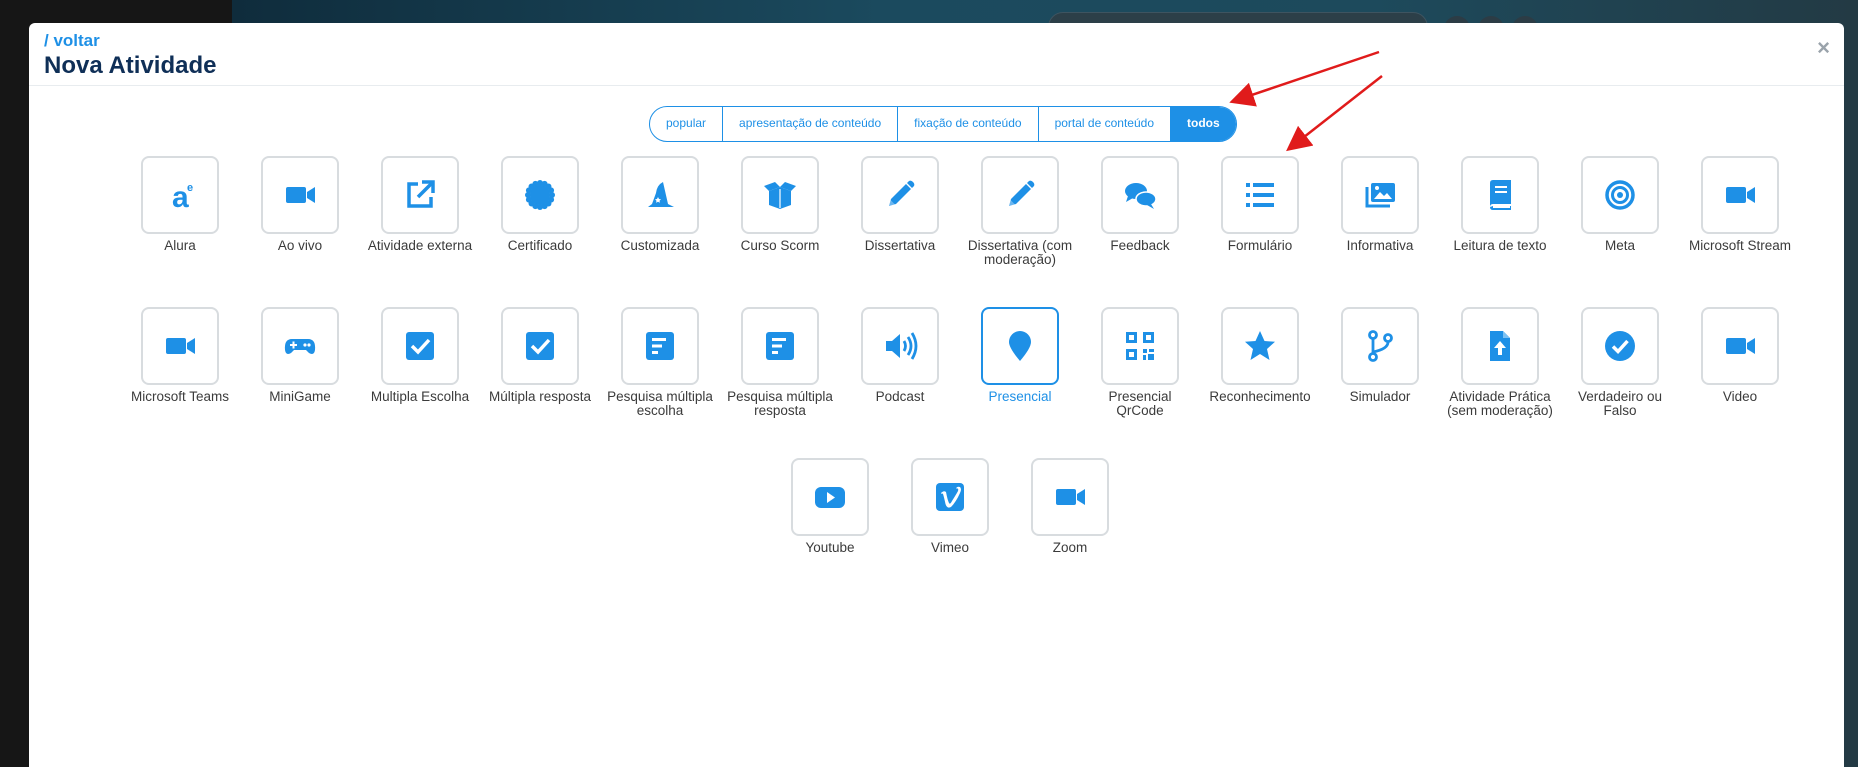  What do you see at coordinates (1740, 396) in the screenshot?
I see `activity-label: Video` at bounding box center [1740, 396].